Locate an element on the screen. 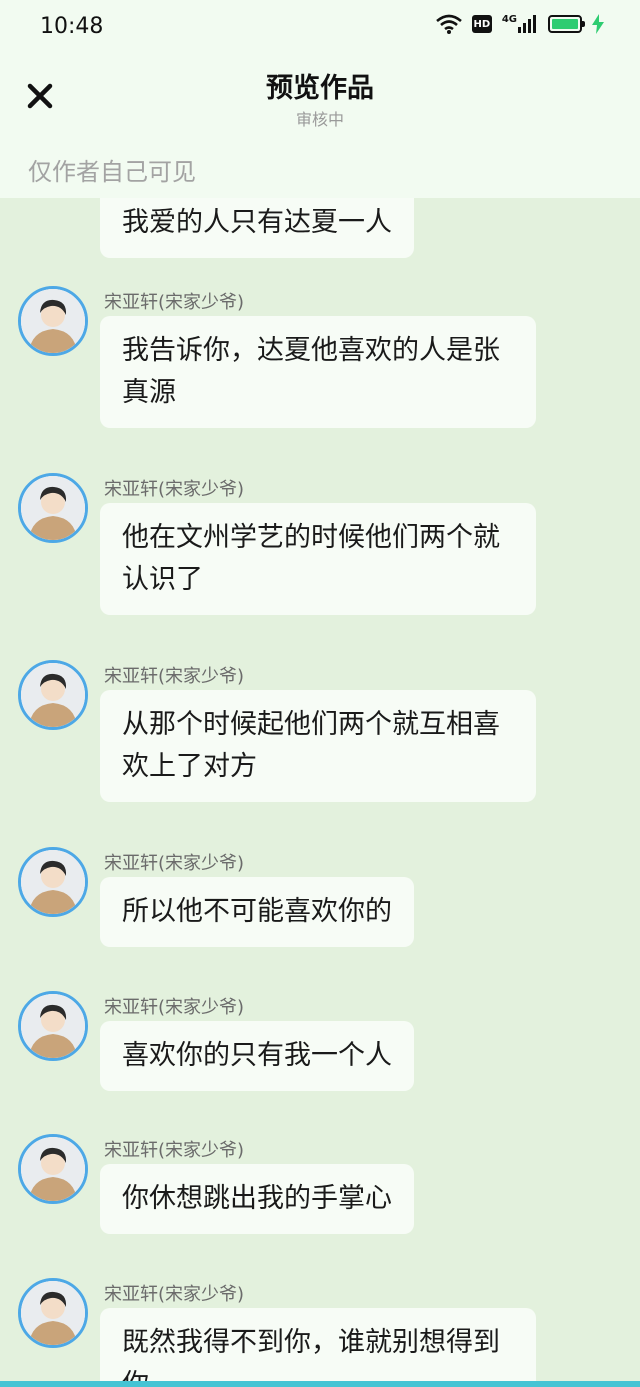 This screenshot has width=640, height=1387. message-bubble: 他在文州学艺的时候他们两个就认识了 is located at coordinates (318, 559).